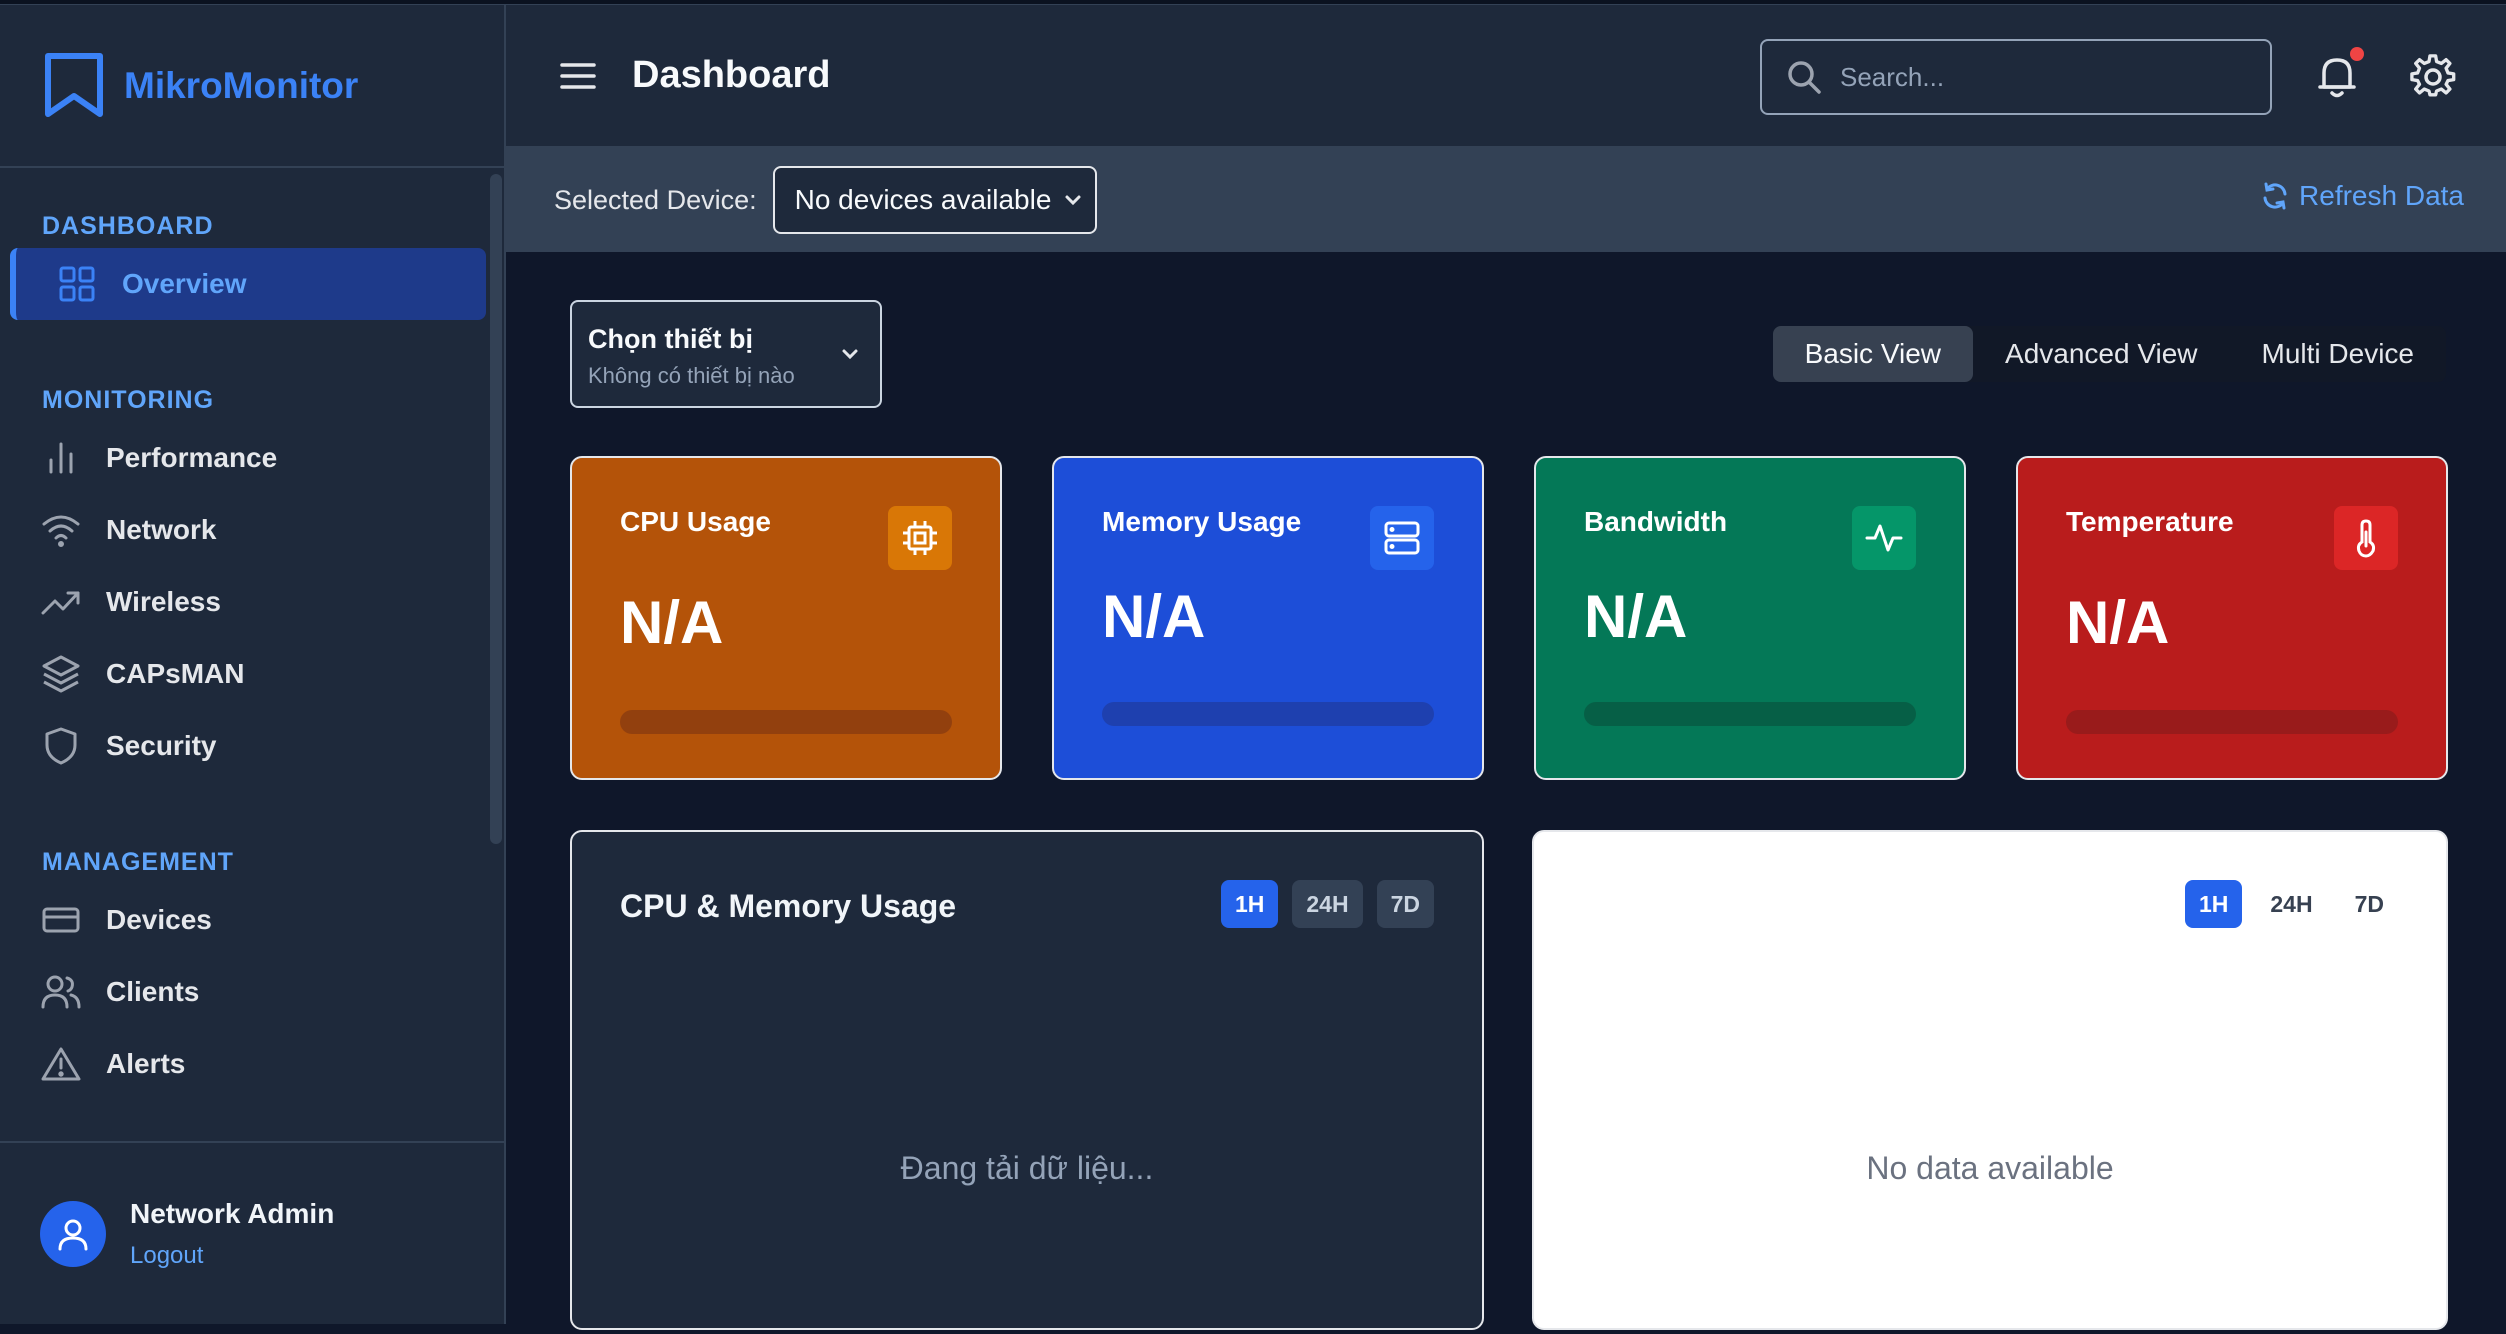 Image resolution: width=2506 pixels, height=1334 pixels. I want to click on notification-dot, so click(2357, 54).